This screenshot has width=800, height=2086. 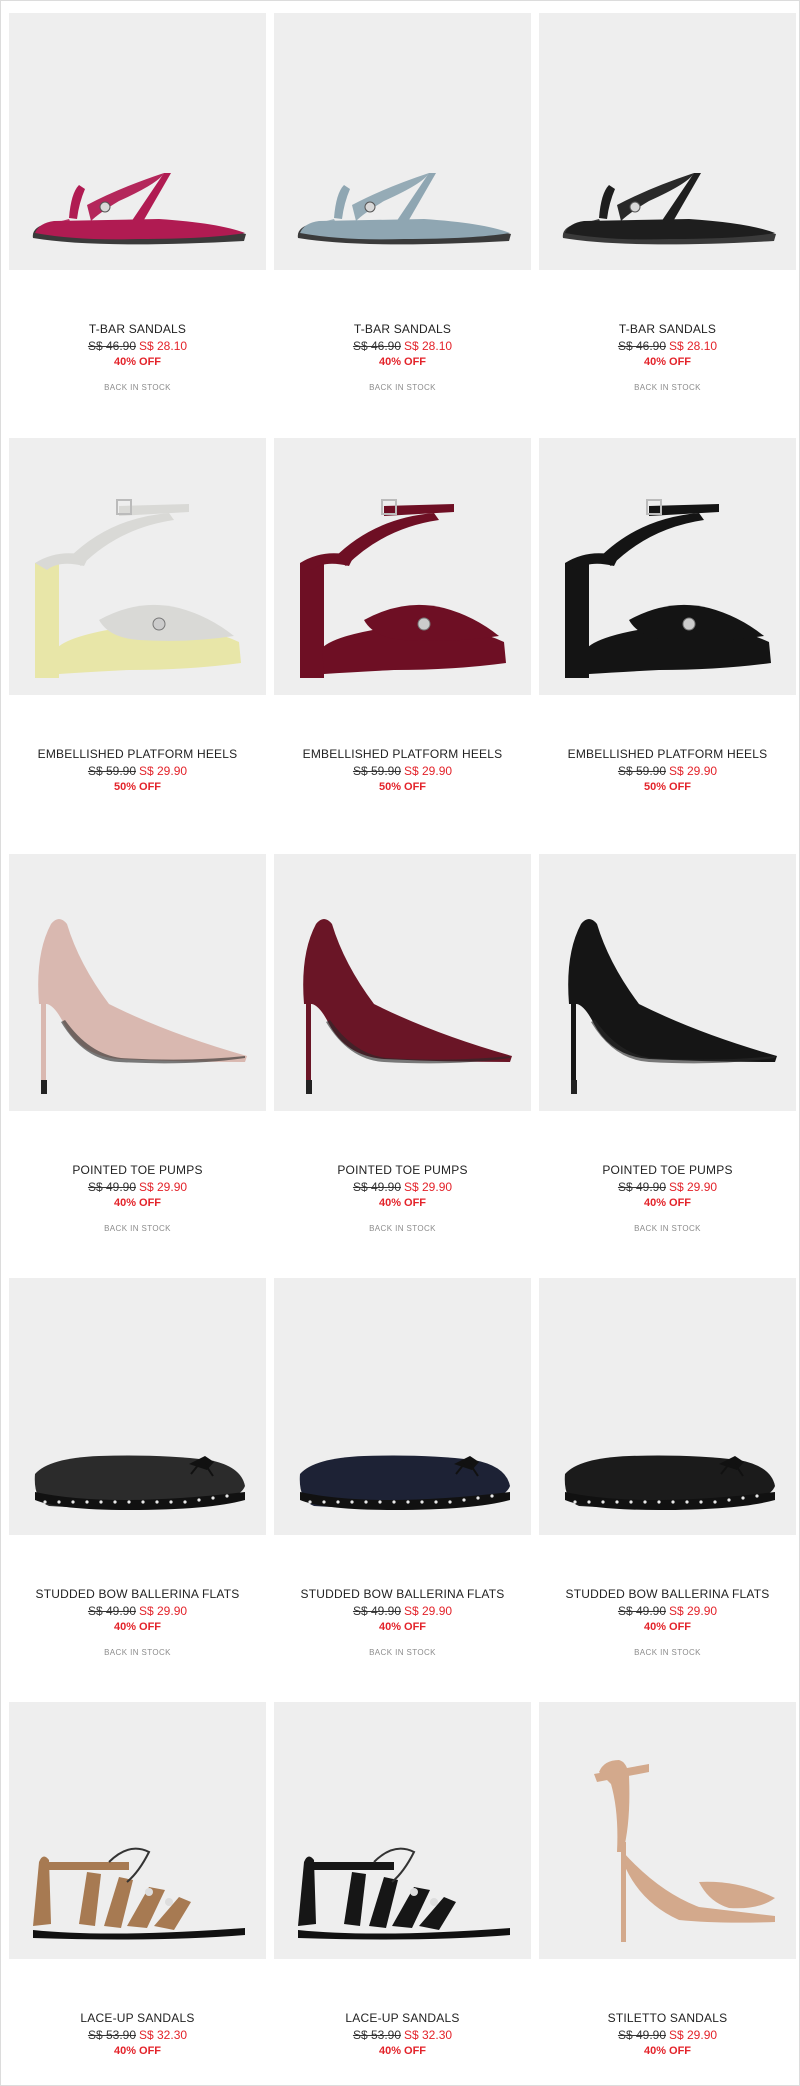 What do you see at coordinates (376, 771) in the screenshot?
I see `original-price: S$ 59.90` at bounding box center [376, 771].